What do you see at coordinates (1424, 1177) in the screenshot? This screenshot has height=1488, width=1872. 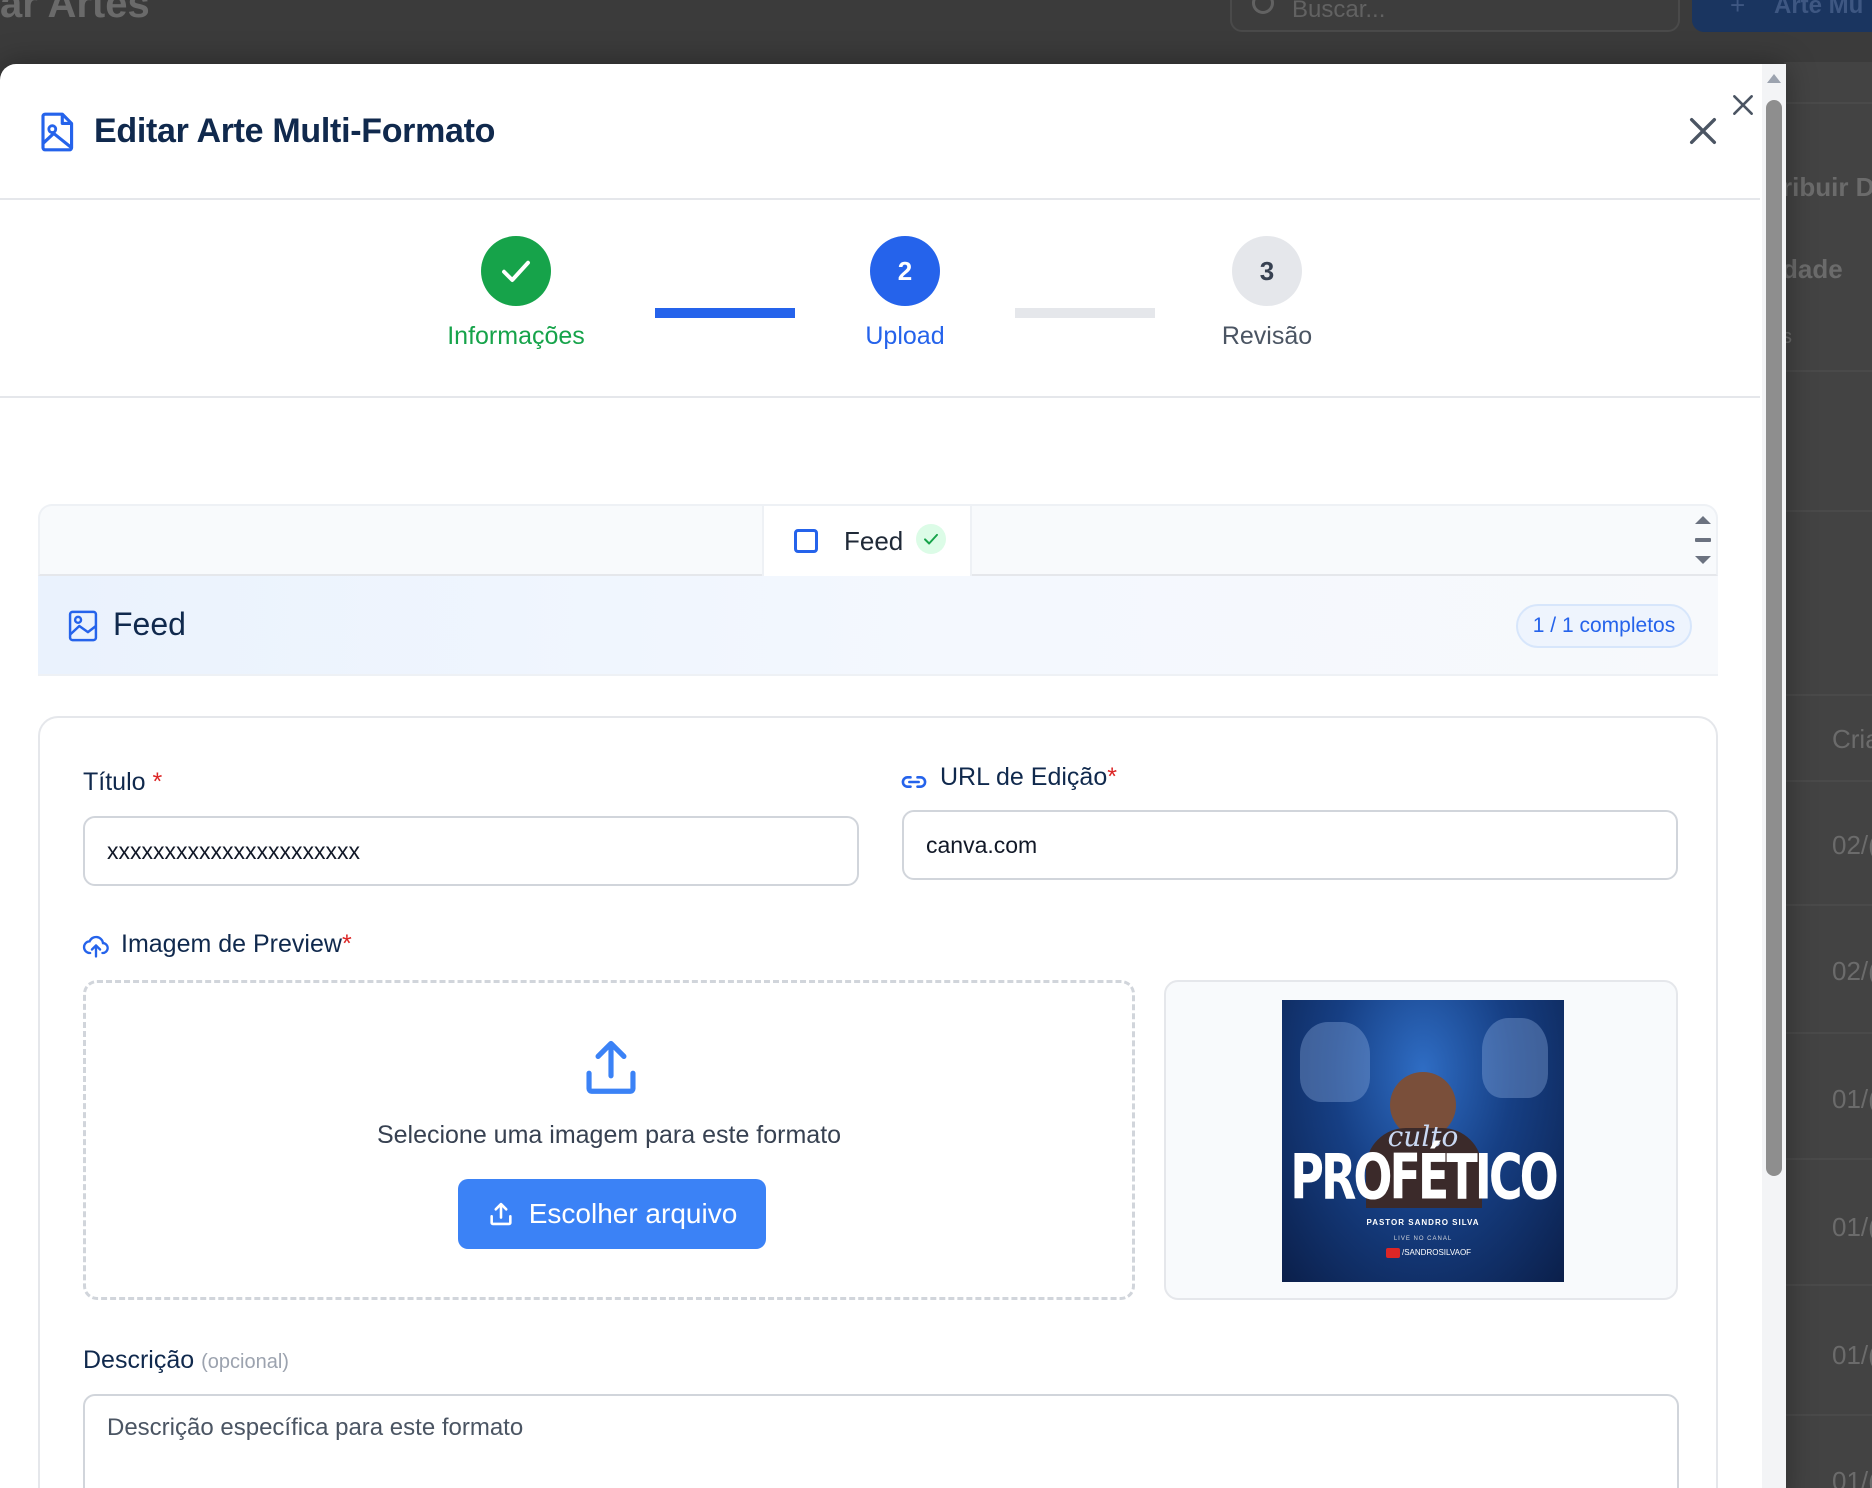 I see `preview-title-text: PROFÉTICO` at bounding box center [1424, 1177].